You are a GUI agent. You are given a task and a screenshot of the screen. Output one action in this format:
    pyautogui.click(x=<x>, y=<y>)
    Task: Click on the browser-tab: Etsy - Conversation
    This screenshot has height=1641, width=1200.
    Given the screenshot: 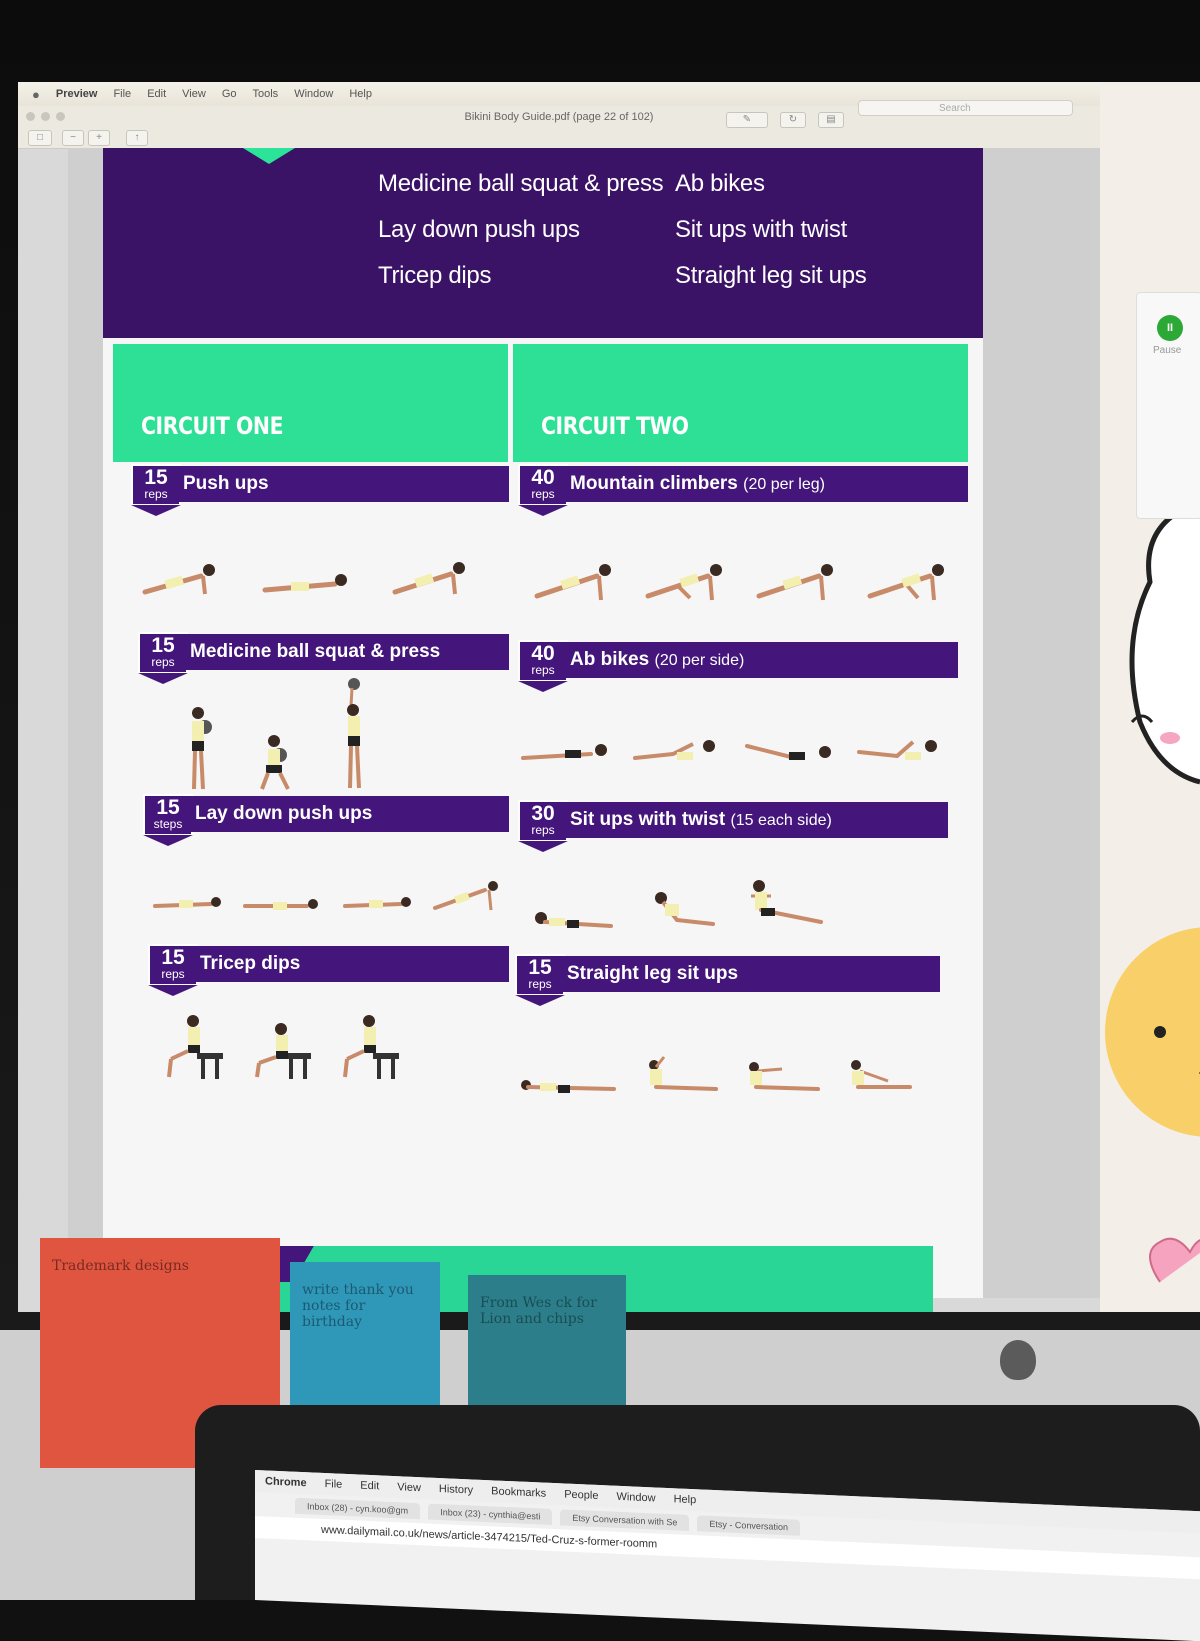 What is the action you would take?
    pyautogui.click(x=748, y=1525)
    